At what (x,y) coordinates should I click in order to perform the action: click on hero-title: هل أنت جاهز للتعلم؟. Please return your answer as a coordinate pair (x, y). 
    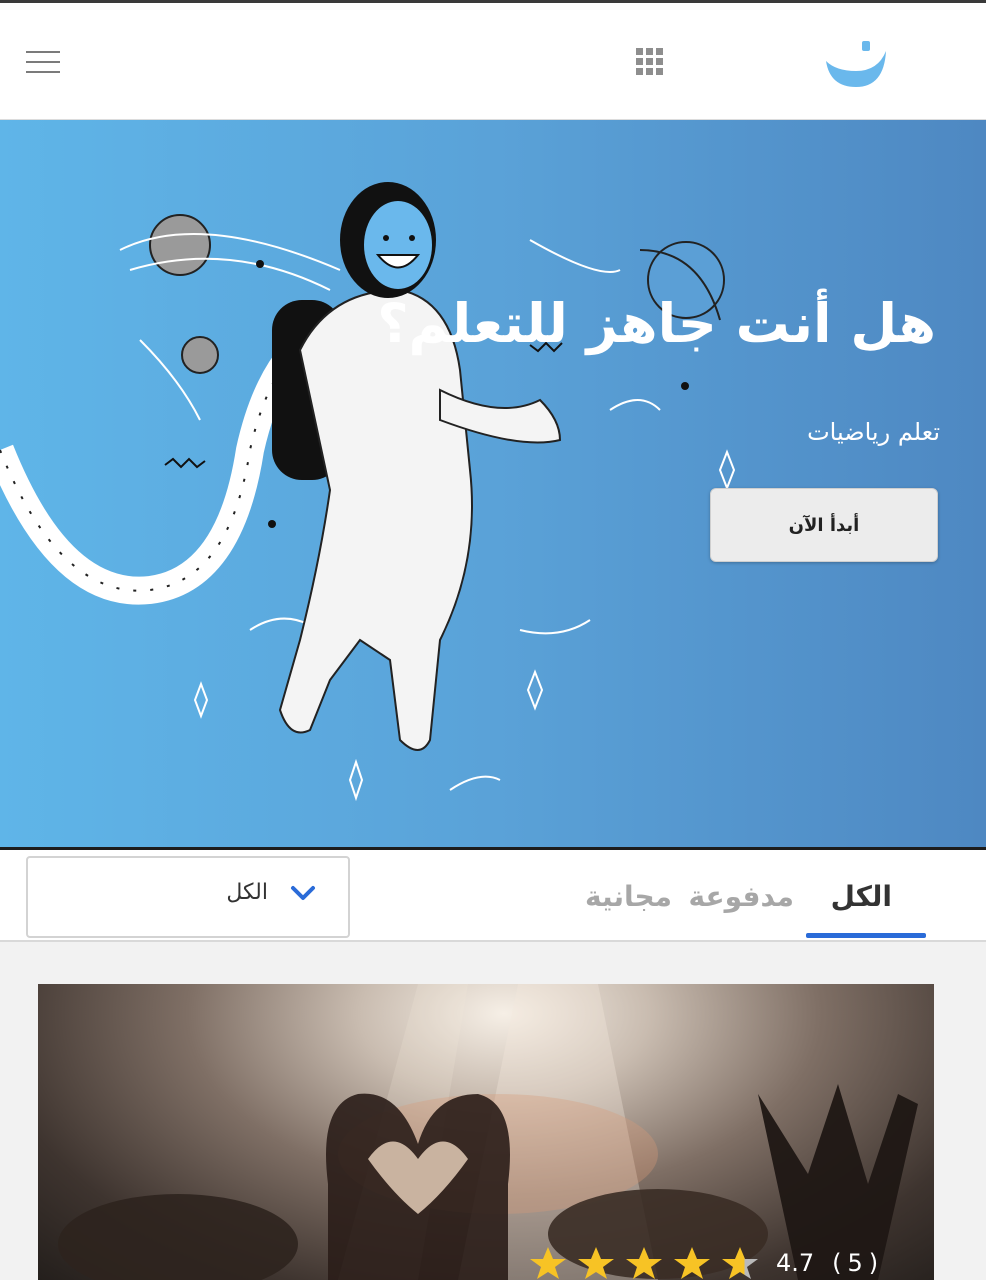
    Looking at the image, I should click on (656, 323).